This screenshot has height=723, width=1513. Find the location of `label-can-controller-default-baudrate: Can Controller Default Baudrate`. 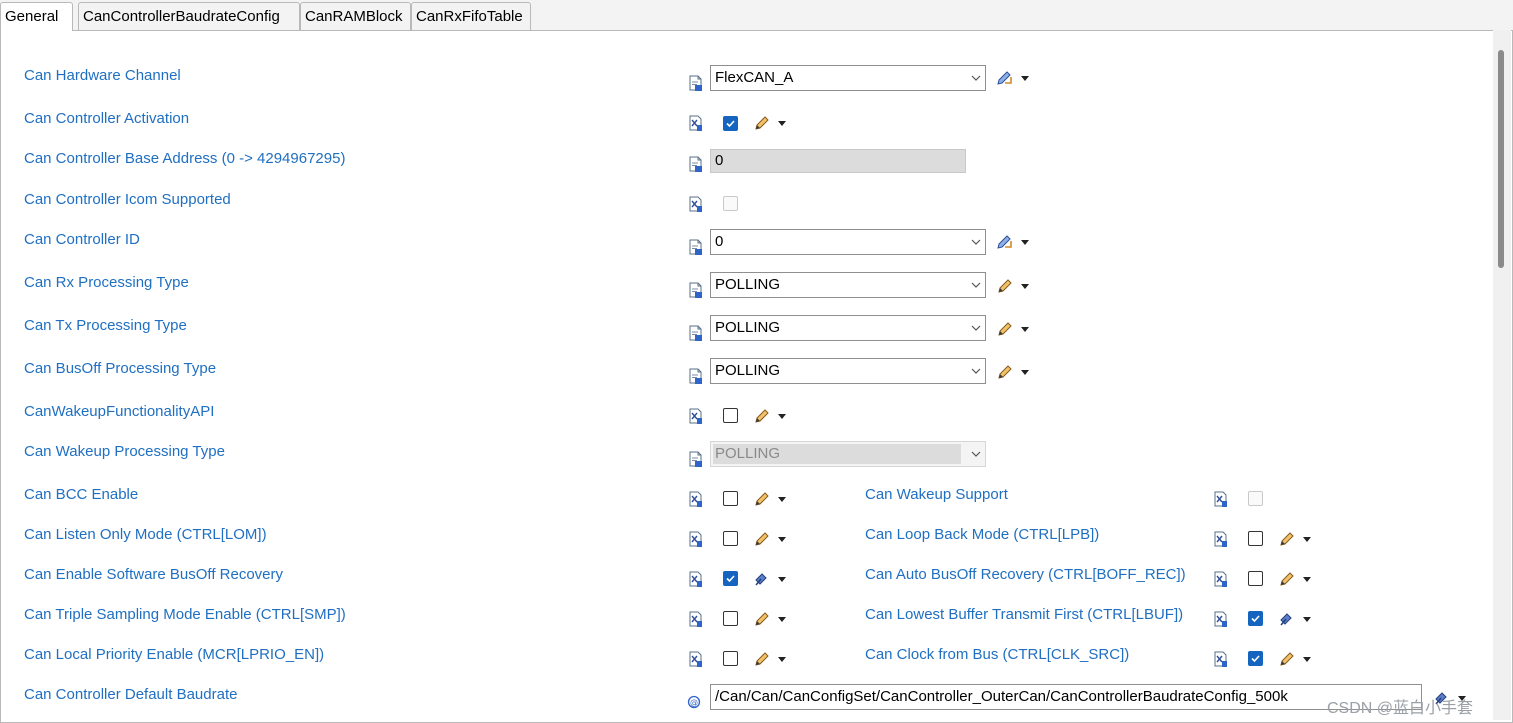

label-can-controller-default-baudrate: Can Controller Default Baudrate is located at coordinates (131, 694).